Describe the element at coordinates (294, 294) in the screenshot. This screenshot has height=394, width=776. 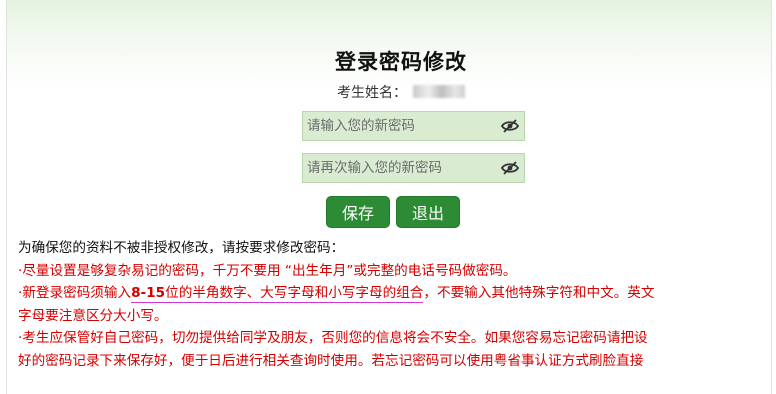
I see `requirement-charset: 位的半角数字、大写字母和小写字母的组合` at that location.